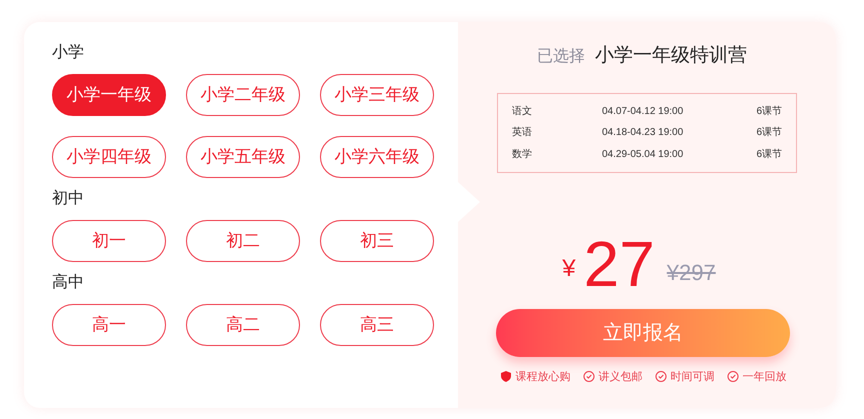  I want to click on enroll-button: 立即报名, so click(643, 332).